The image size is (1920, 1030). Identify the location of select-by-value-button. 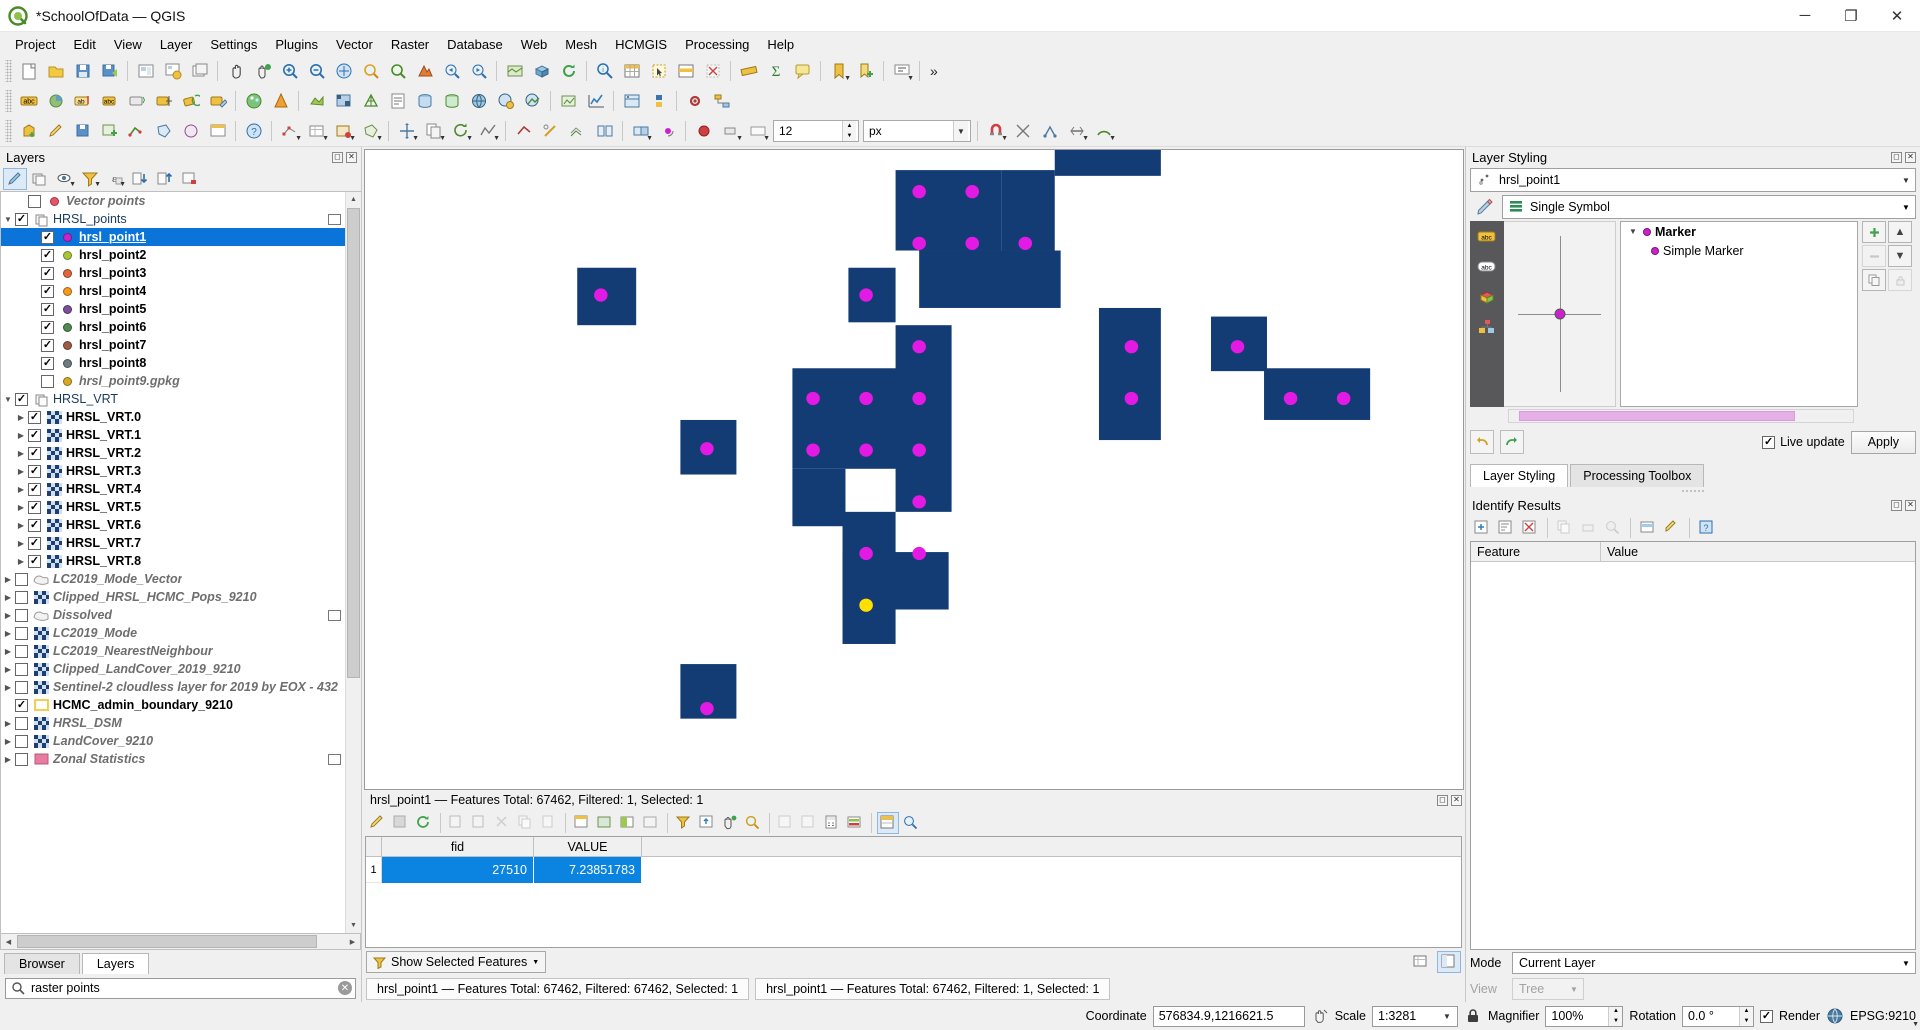
(685, 71).